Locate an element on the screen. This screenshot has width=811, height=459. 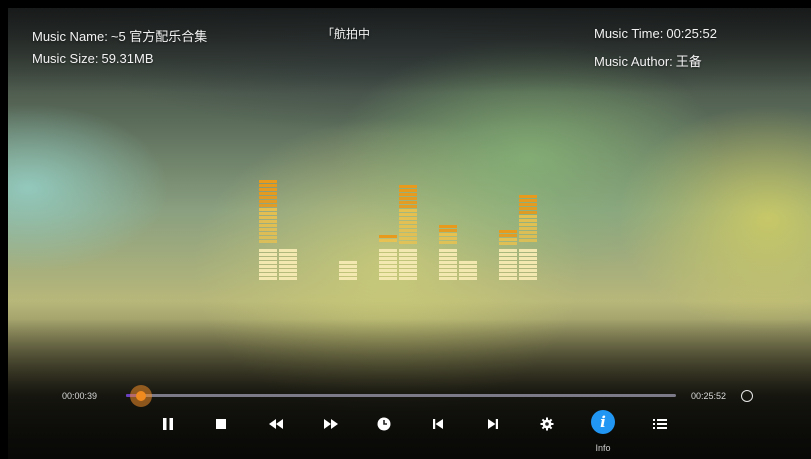
playlist-button is located at coordinates (660, 424).